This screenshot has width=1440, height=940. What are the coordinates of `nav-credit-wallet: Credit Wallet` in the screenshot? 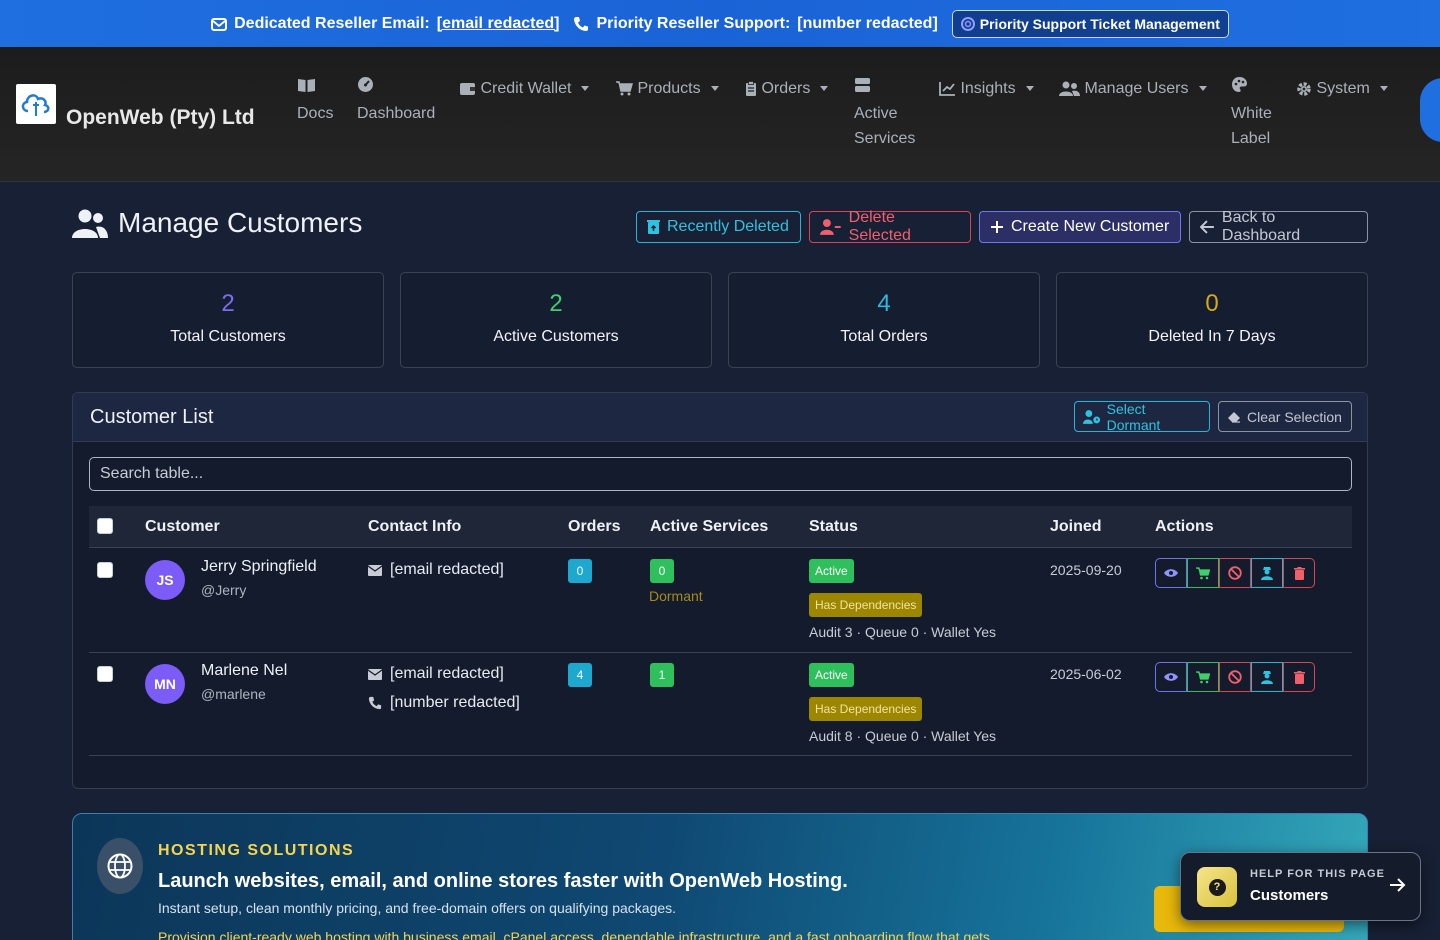 It's located at (524, 88).